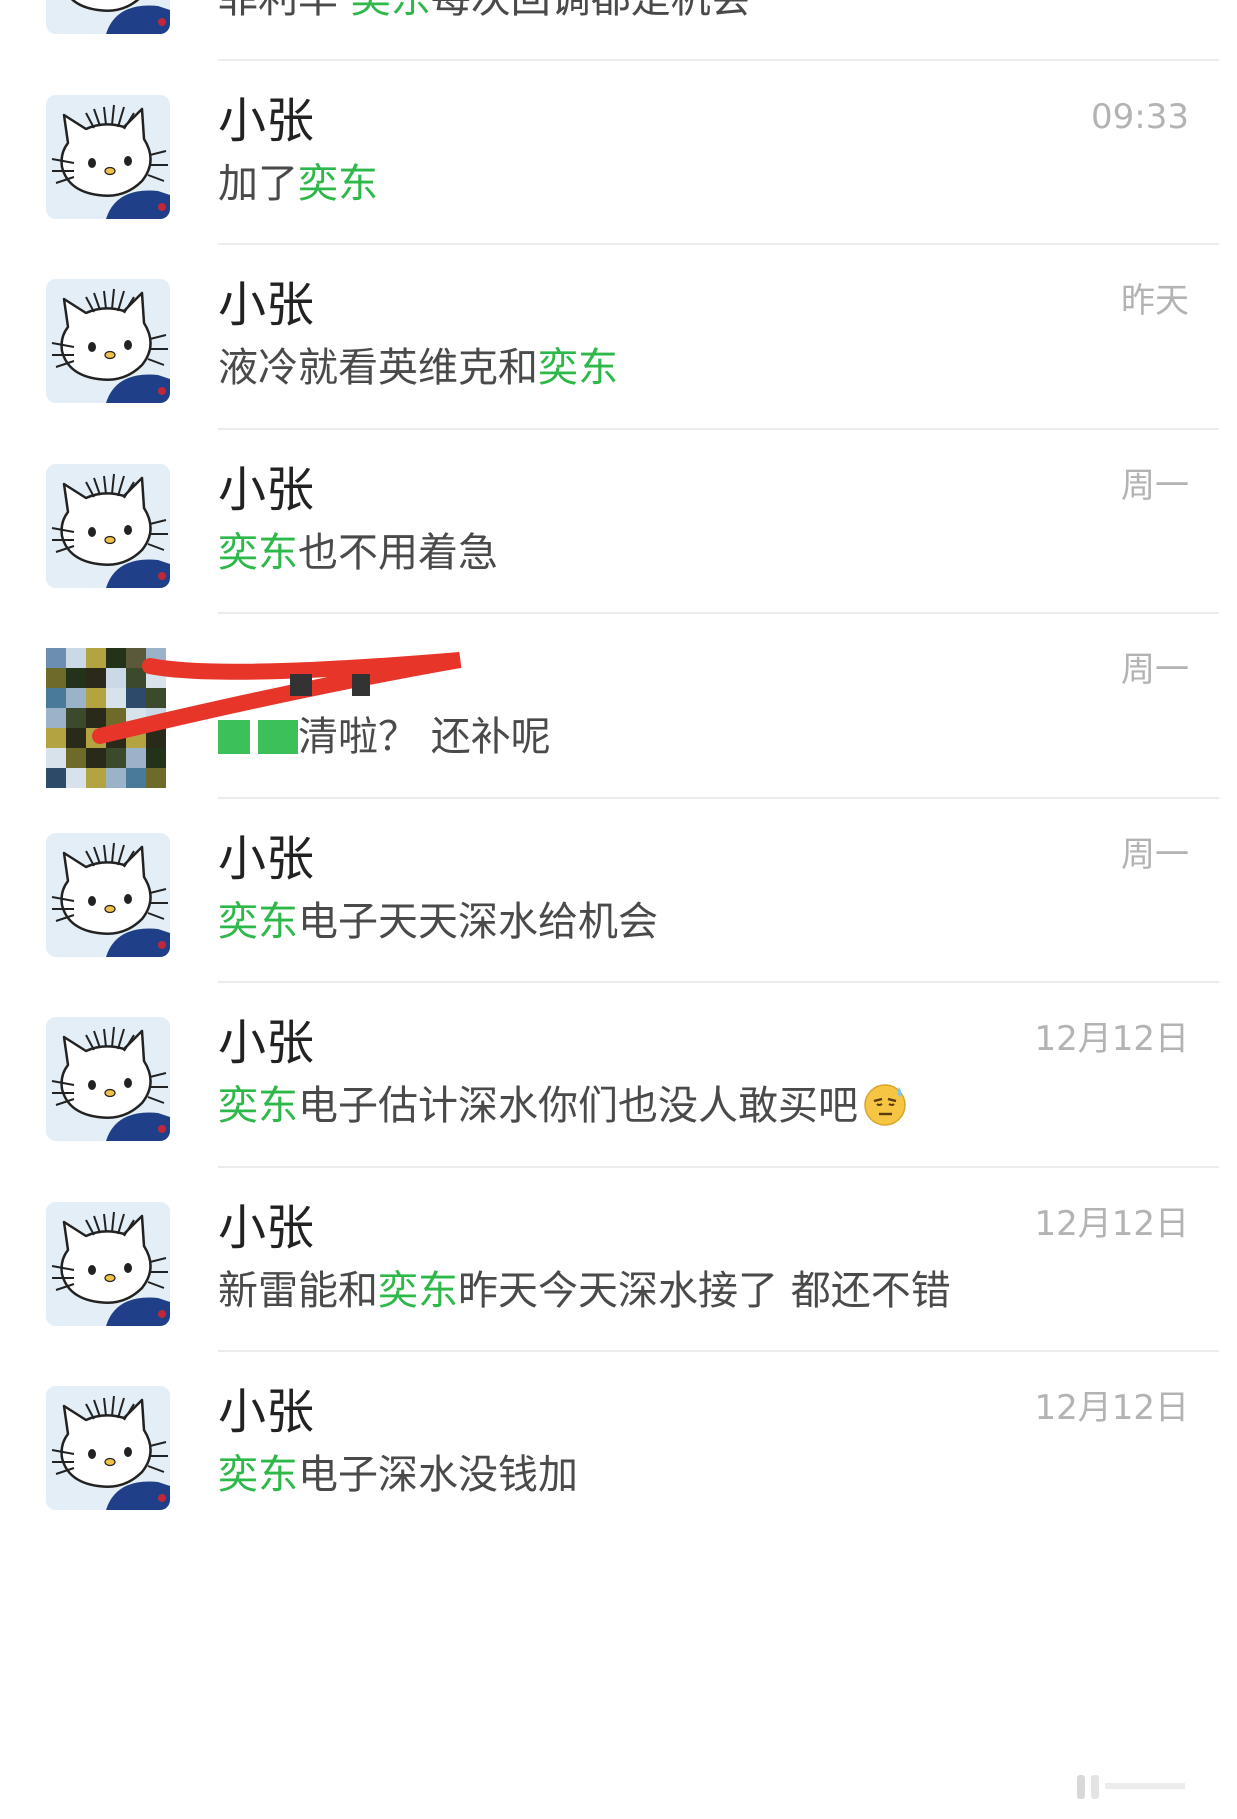 The image size is (1237, 1819). Describe the element at coordinates (618, 718) in the screenshot. I see `chat-row: 周一清啦？ 还补呢` at that location.